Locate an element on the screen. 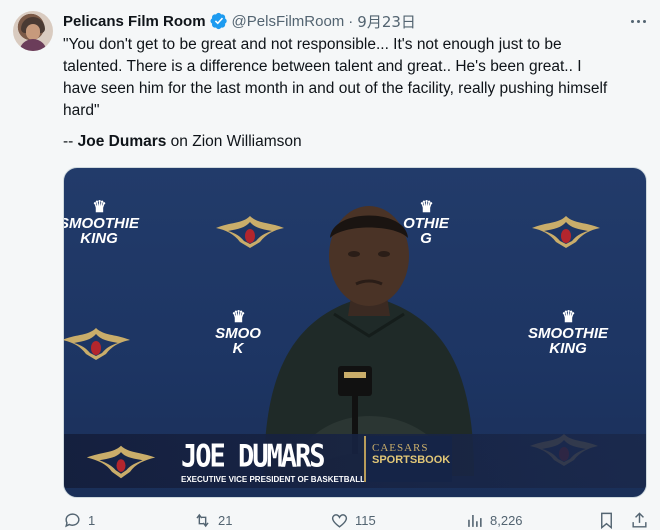 This screenshot has height=530, width=660. bookmark-button is located at coordinates (606, 520).